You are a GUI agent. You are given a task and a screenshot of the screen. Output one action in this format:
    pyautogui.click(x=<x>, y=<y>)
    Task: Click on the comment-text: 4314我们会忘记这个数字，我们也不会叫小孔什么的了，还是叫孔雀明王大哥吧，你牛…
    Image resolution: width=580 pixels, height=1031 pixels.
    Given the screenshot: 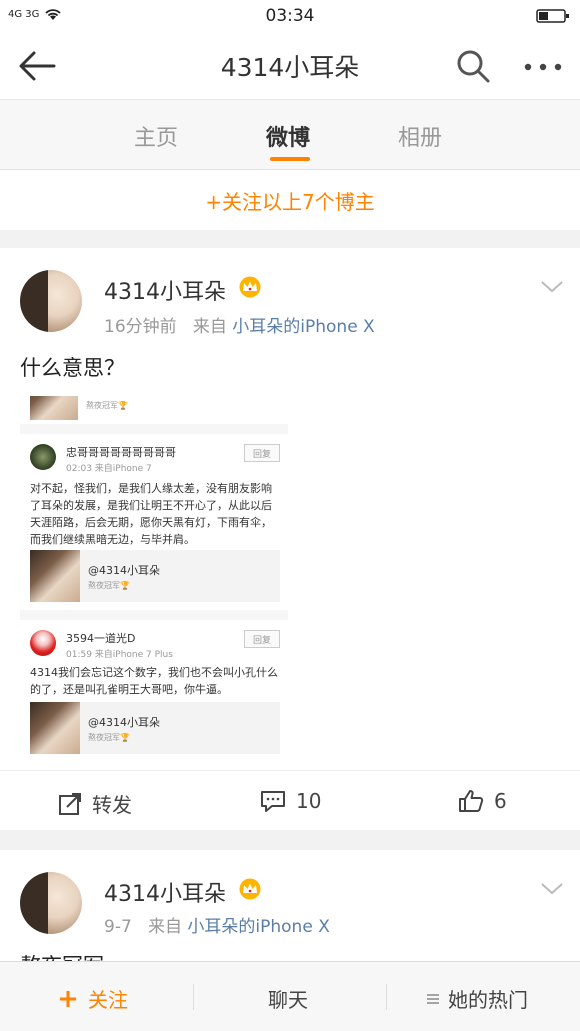 What is the action you would take?
    pyautogui.click(x=154, y=681)
    